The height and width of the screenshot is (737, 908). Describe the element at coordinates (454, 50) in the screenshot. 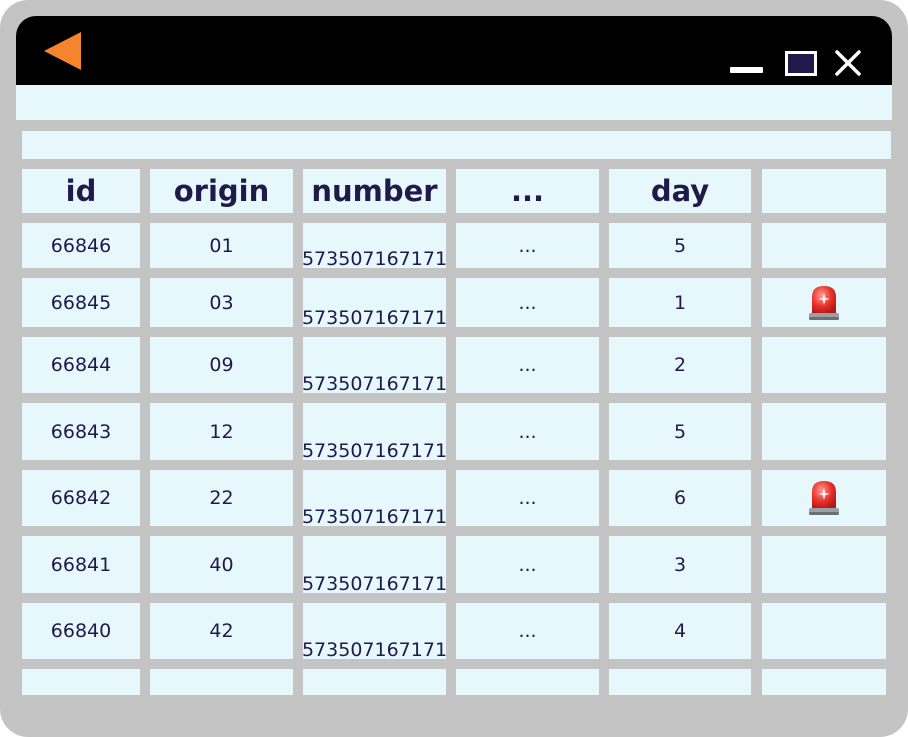

I see `title-bar` at that location.